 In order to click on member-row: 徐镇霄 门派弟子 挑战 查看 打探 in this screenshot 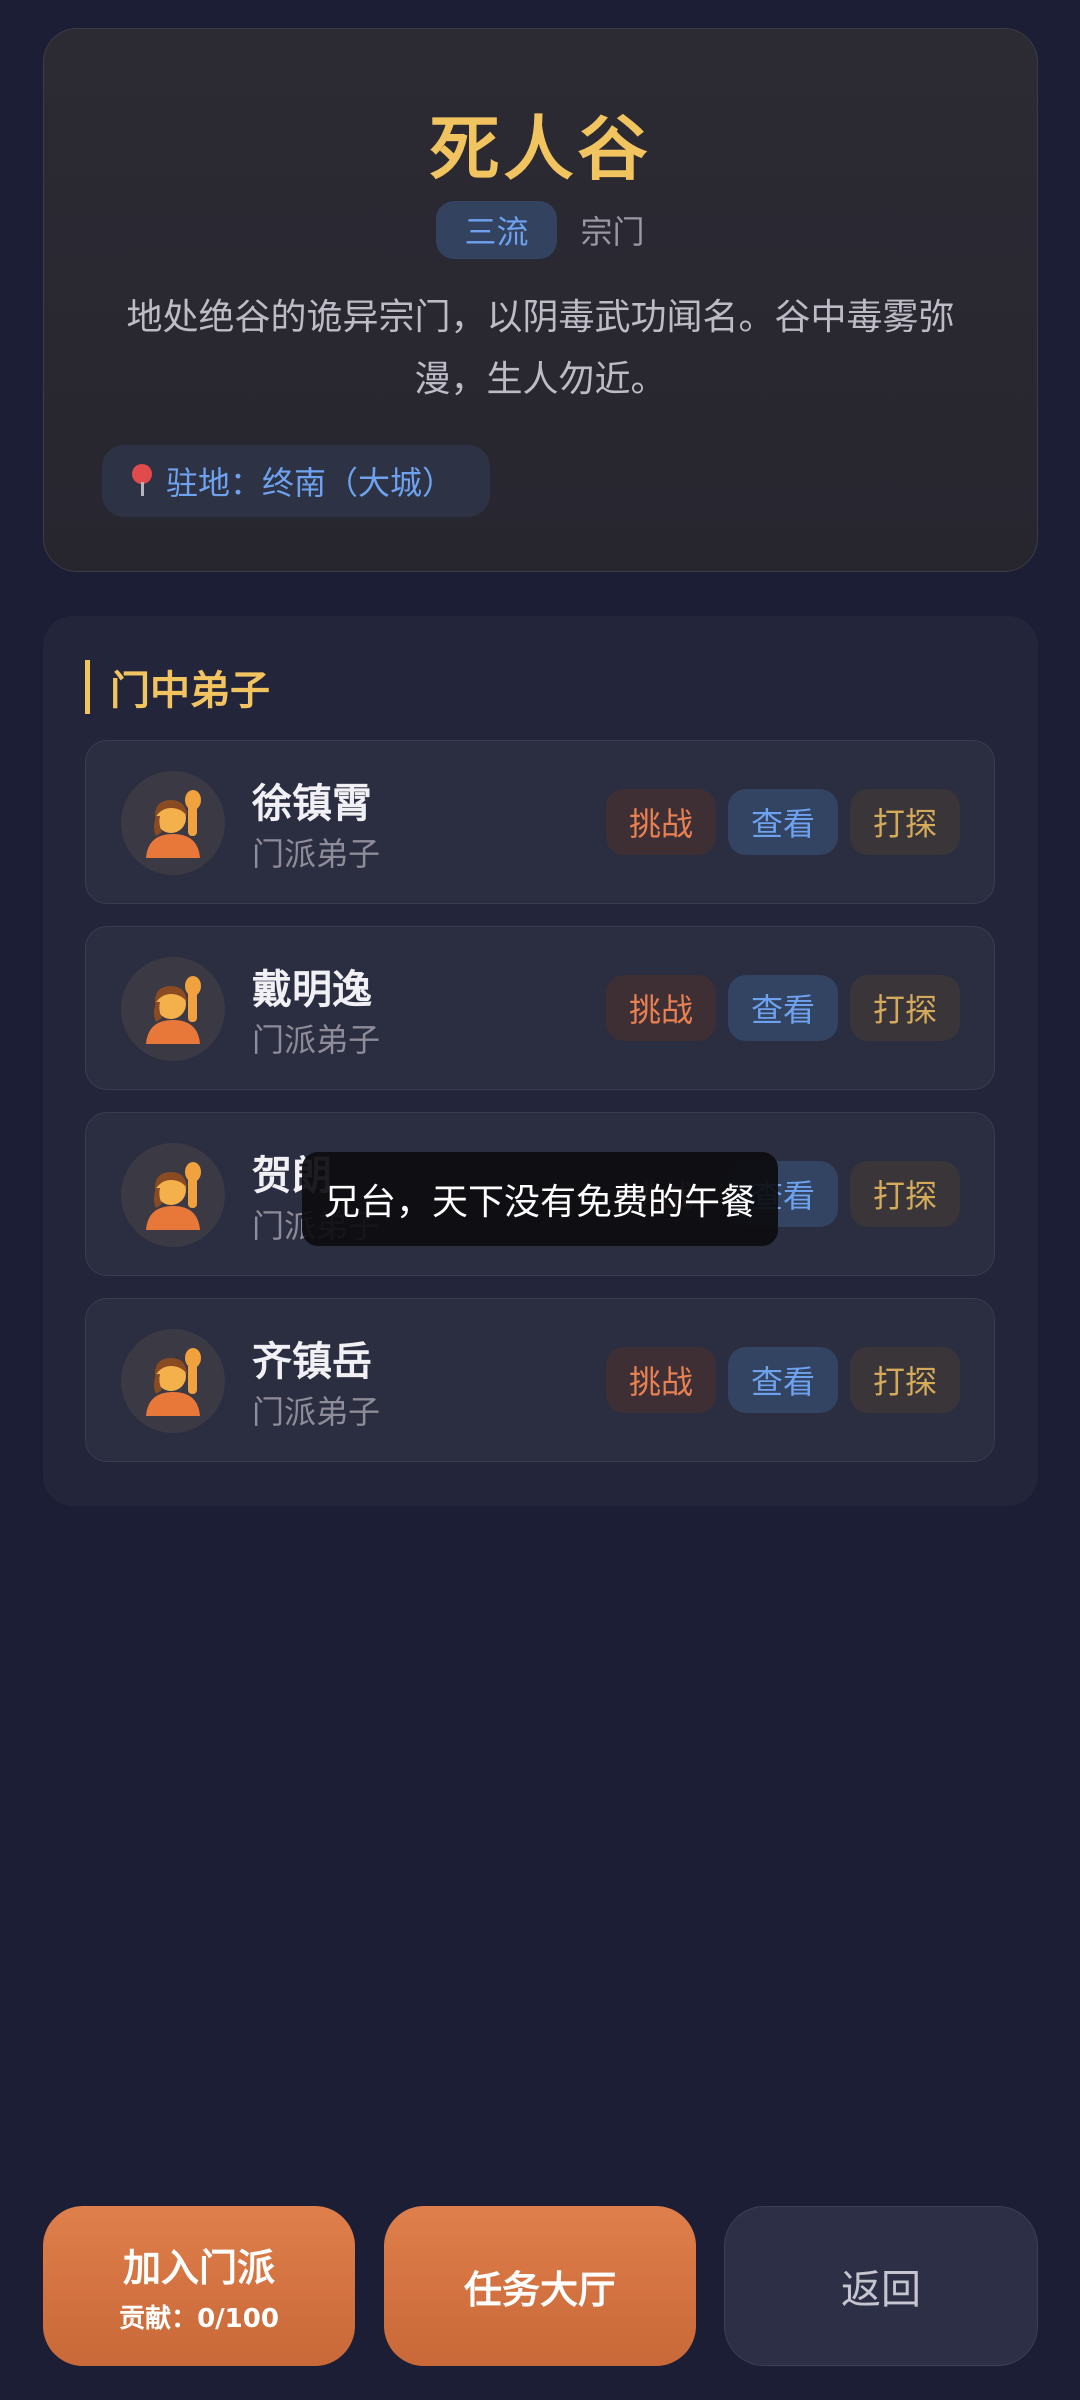, I will do `click(540, 822)`.